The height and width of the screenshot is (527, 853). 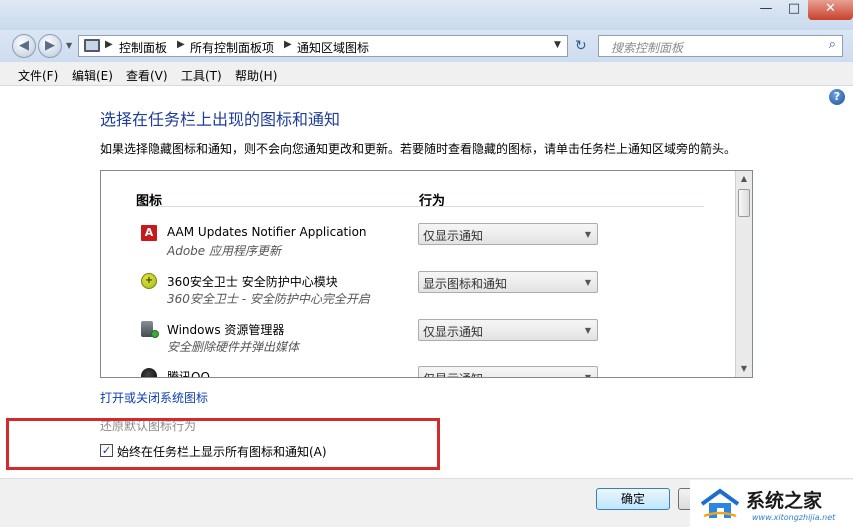 I want to click on address-dropdown-icon: ▼, so click(x=557, y=45).